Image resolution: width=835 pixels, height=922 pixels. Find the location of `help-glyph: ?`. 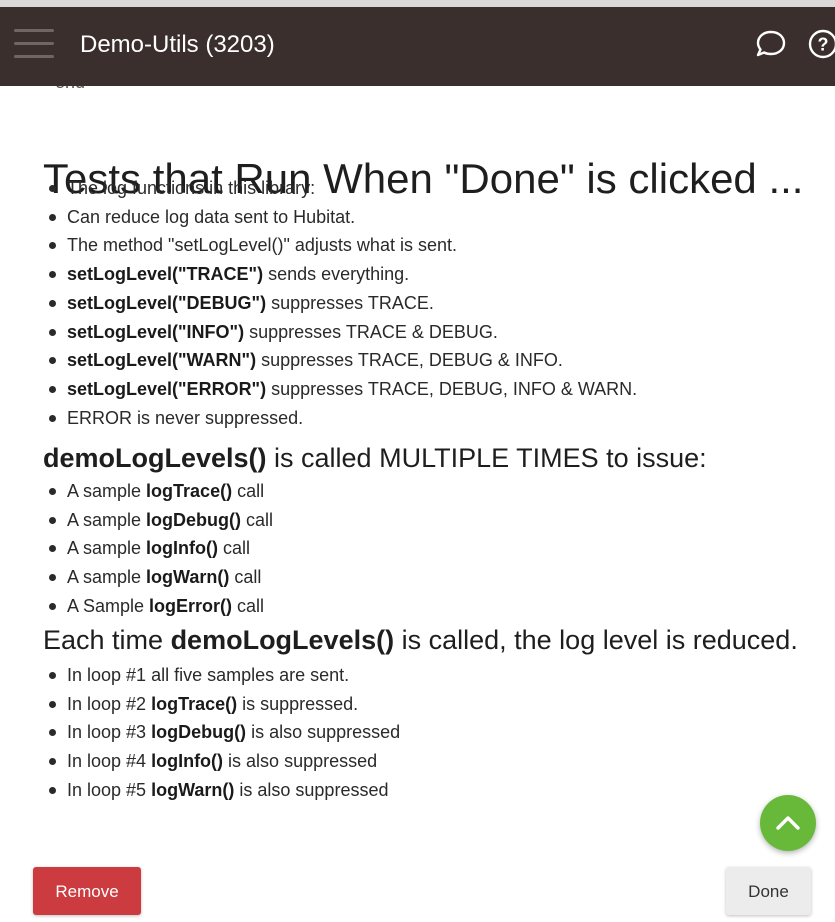

help-glyph: ? is located at coordinates (823, 45).